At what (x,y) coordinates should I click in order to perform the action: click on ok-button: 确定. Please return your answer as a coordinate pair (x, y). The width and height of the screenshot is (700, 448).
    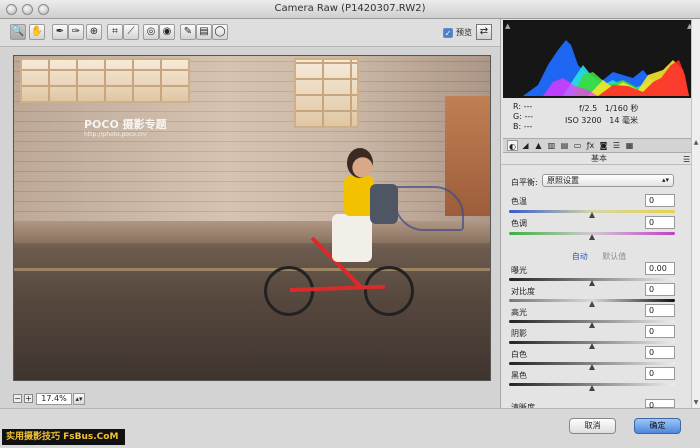
    Looking at the image, I should click on (657, 426).